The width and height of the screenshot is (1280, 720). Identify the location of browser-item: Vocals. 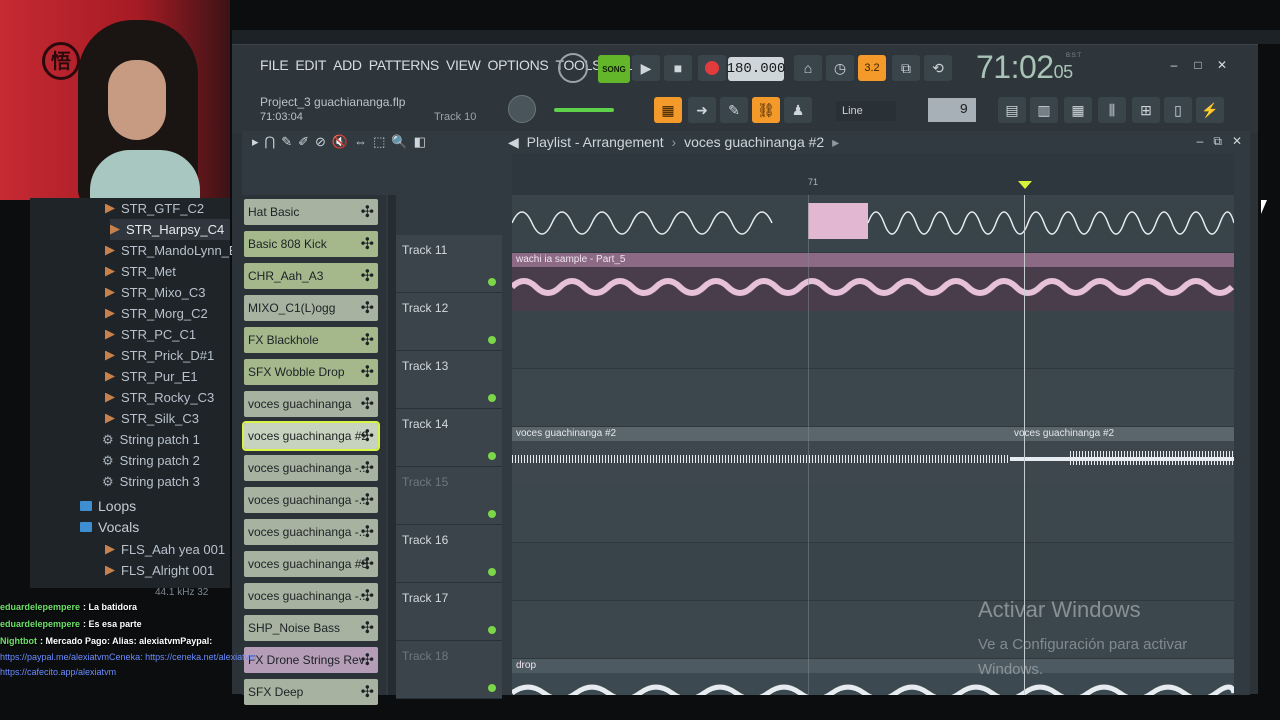
(109, 526).